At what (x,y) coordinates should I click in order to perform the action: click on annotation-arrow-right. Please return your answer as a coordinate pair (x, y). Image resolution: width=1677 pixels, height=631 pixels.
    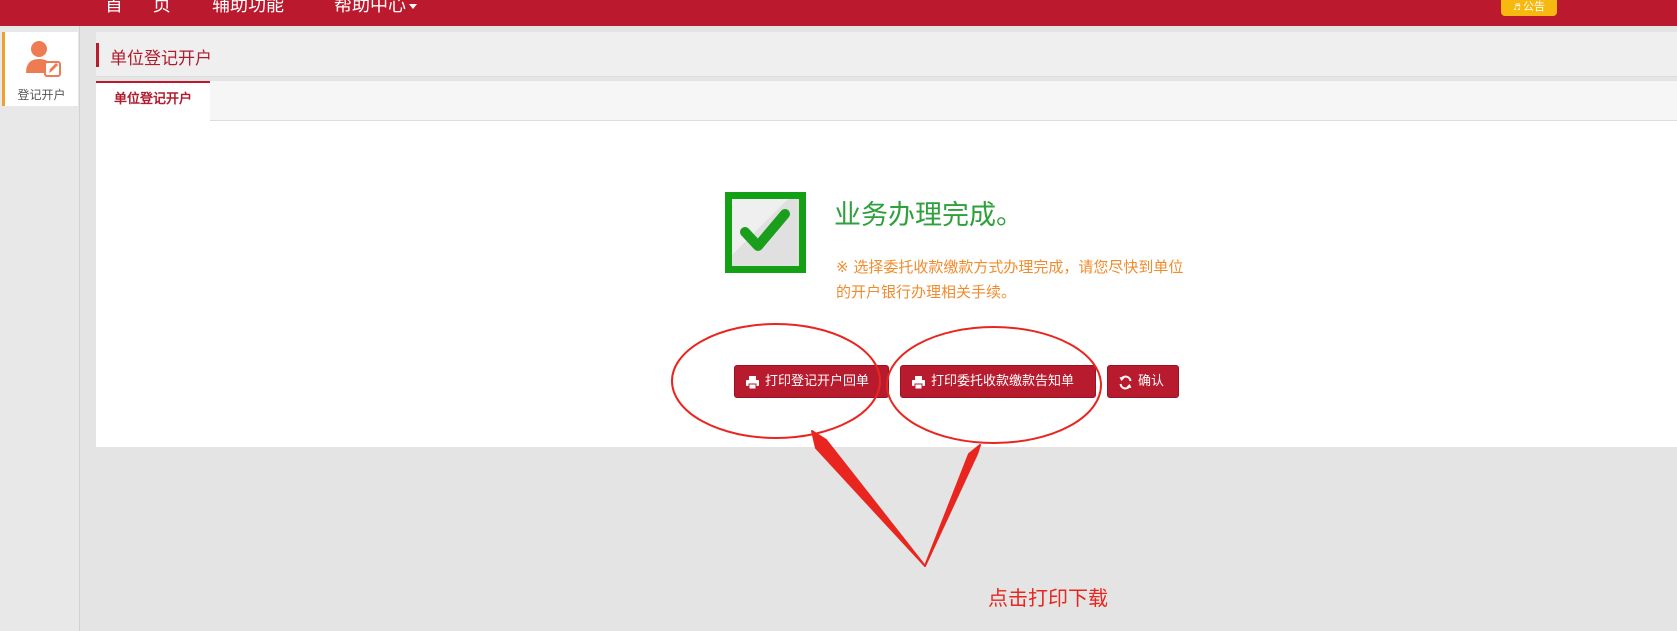
    Looking at the image, I should click on (952, 505).